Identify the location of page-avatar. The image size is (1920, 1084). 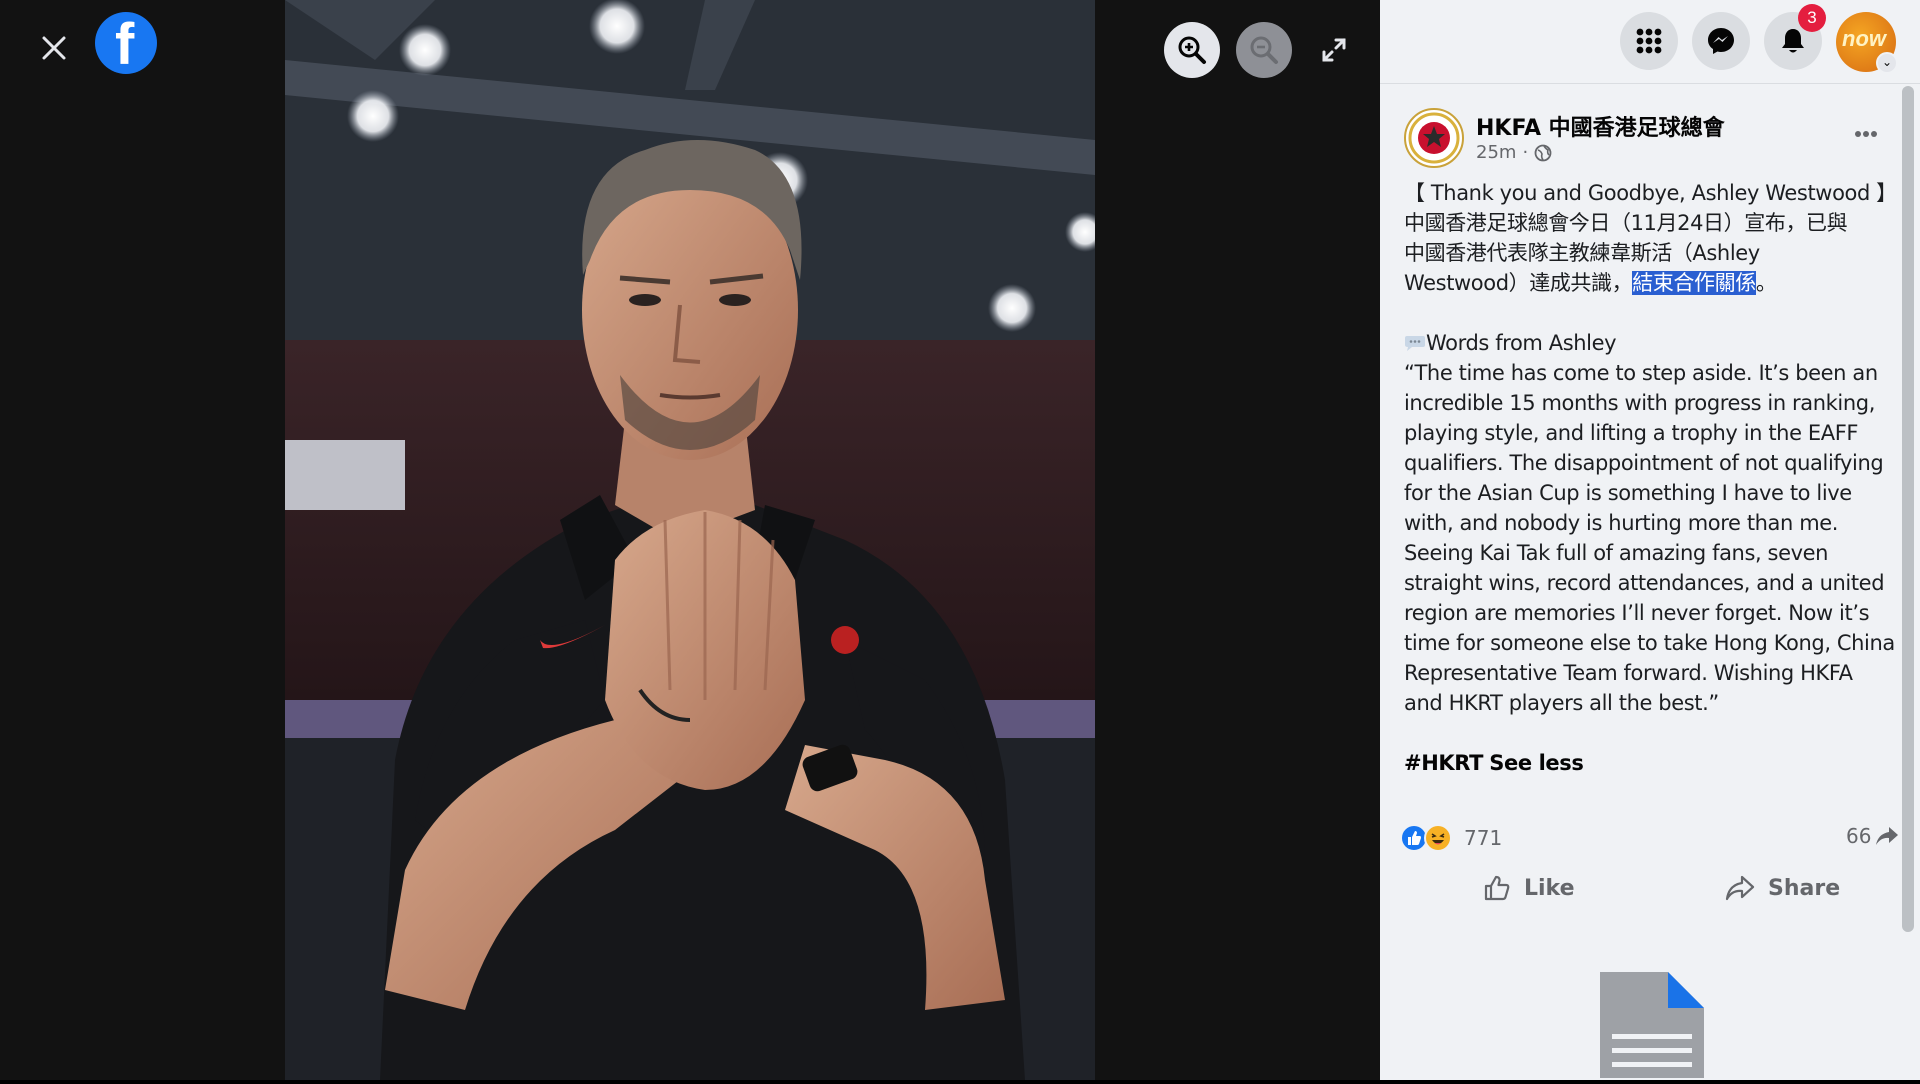
(1434, 138).